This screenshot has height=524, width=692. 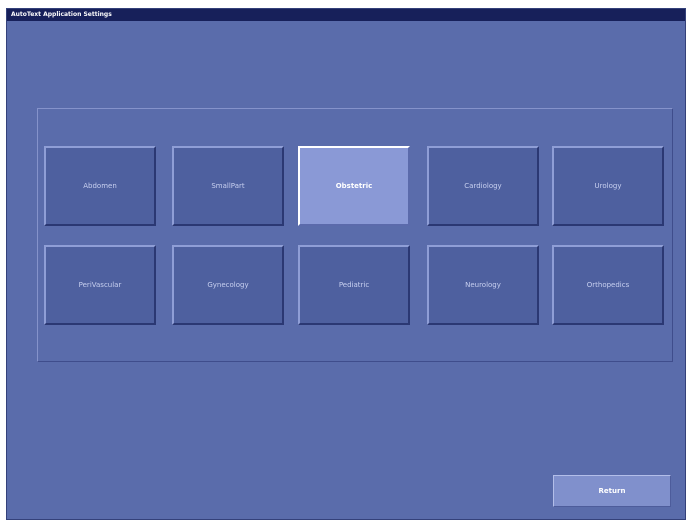 What do you see at coordinates (612, 491) in the screenshot?
I see `return-button: Return` at bounding box center [612, 491].